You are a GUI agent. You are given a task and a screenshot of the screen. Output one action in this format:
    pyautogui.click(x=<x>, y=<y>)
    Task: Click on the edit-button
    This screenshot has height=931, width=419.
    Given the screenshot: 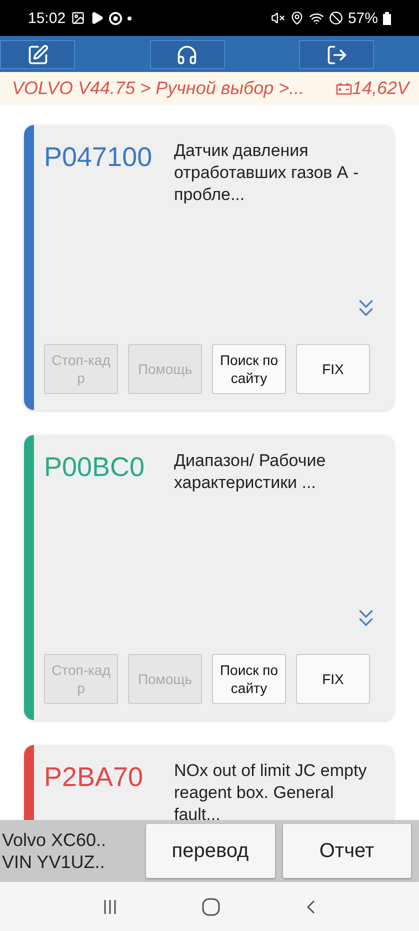 What is the action you would take?
    pyautogui.click(x=37, y=54)
    